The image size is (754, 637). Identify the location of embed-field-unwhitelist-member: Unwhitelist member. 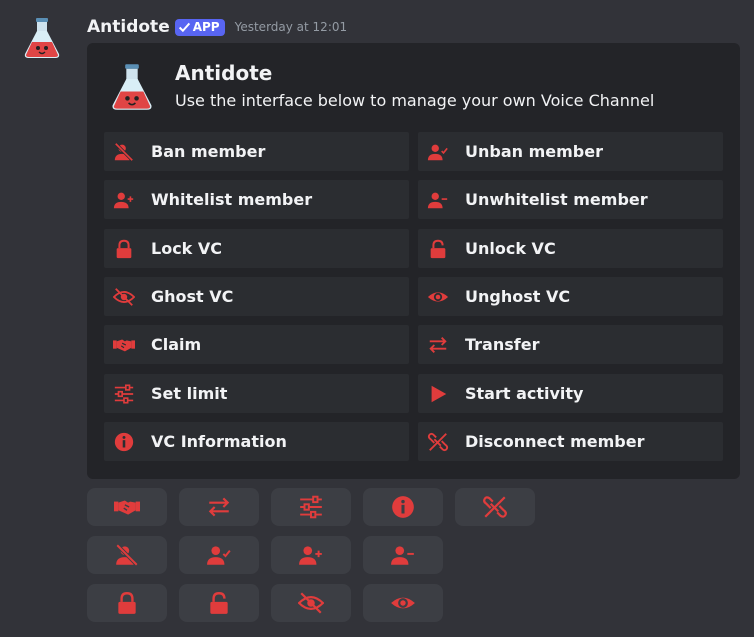
(570, 199).